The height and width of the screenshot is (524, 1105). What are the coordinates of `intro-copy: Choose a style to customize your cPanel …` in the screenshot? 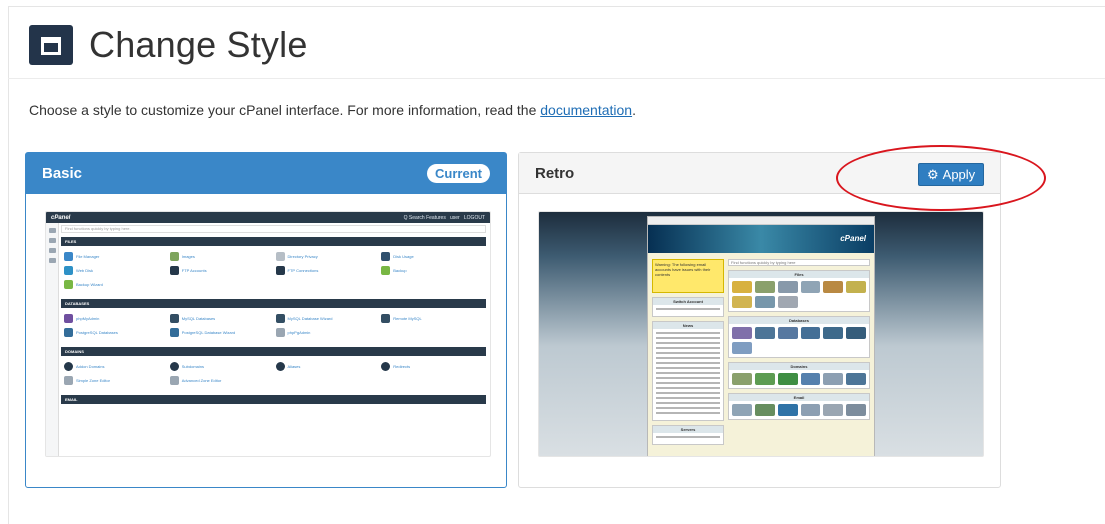 It's located at (285, 110).